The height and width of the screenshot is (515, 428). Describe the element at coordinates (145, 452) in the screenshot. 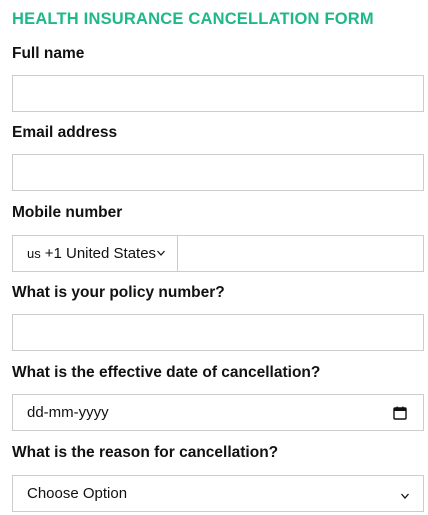

I see `reason-label: What is the reason for cancellation?` at that location.